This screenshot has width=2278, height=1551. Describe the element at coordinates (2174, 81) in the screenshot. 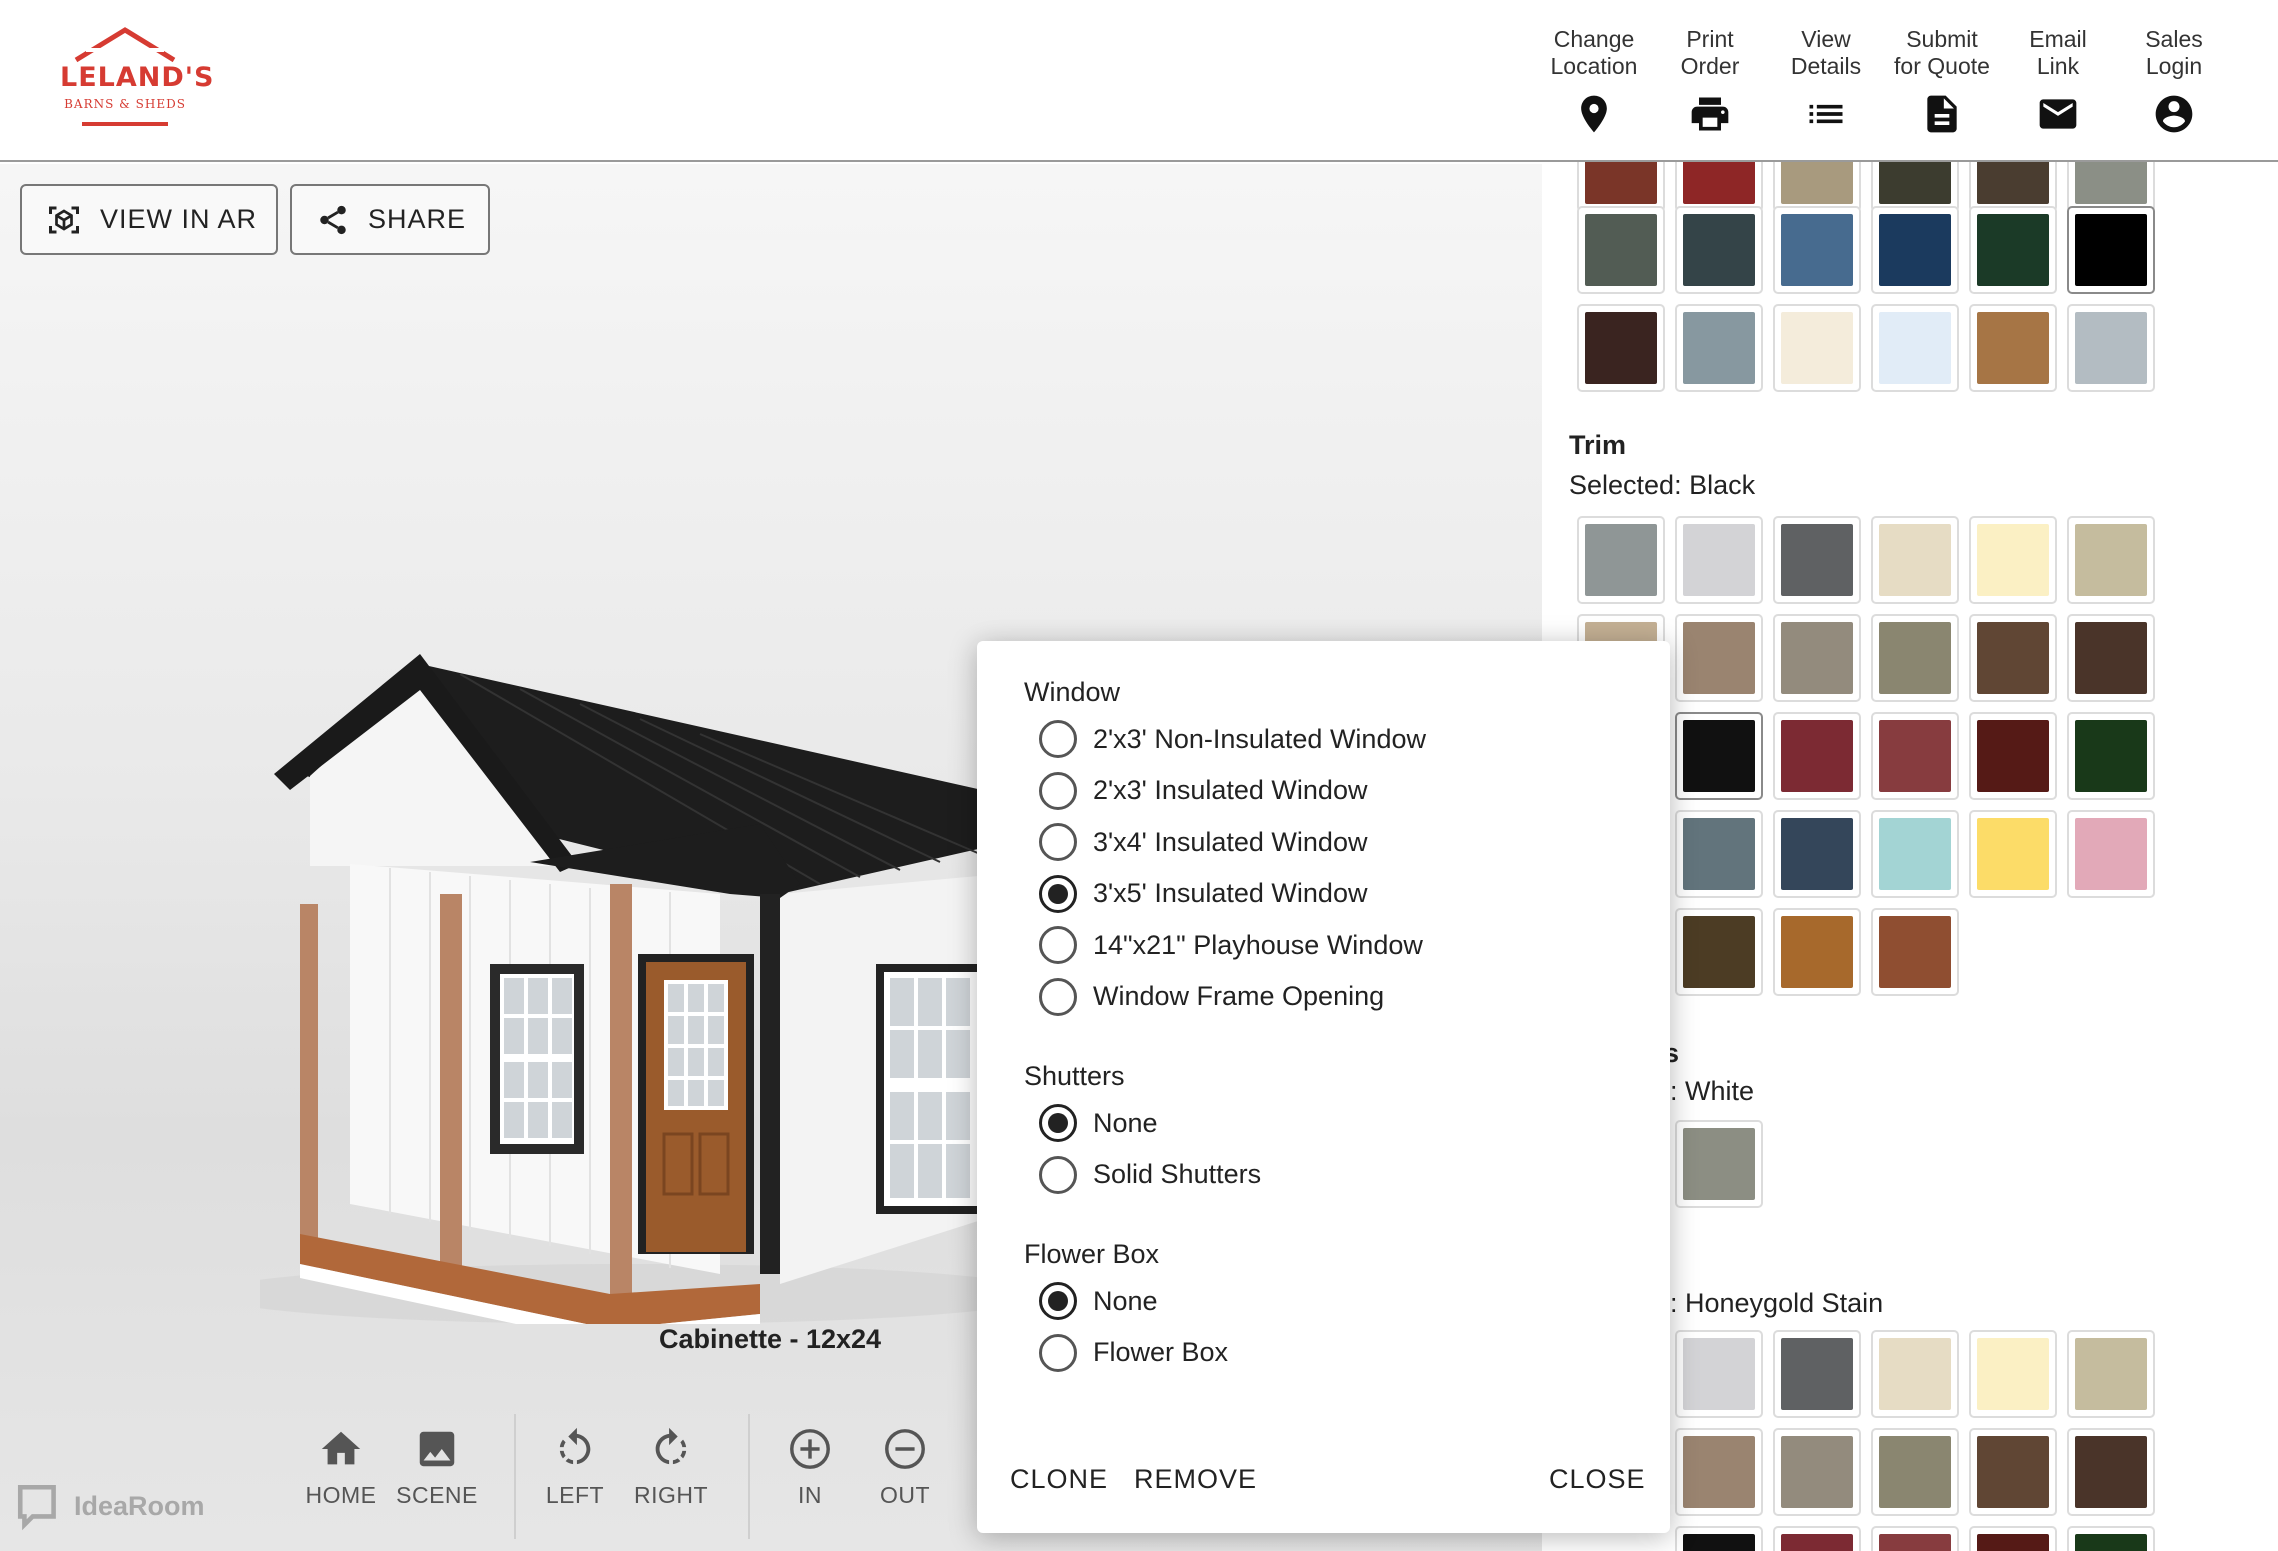

I see `sales-login-button: Sales Login` at that location.